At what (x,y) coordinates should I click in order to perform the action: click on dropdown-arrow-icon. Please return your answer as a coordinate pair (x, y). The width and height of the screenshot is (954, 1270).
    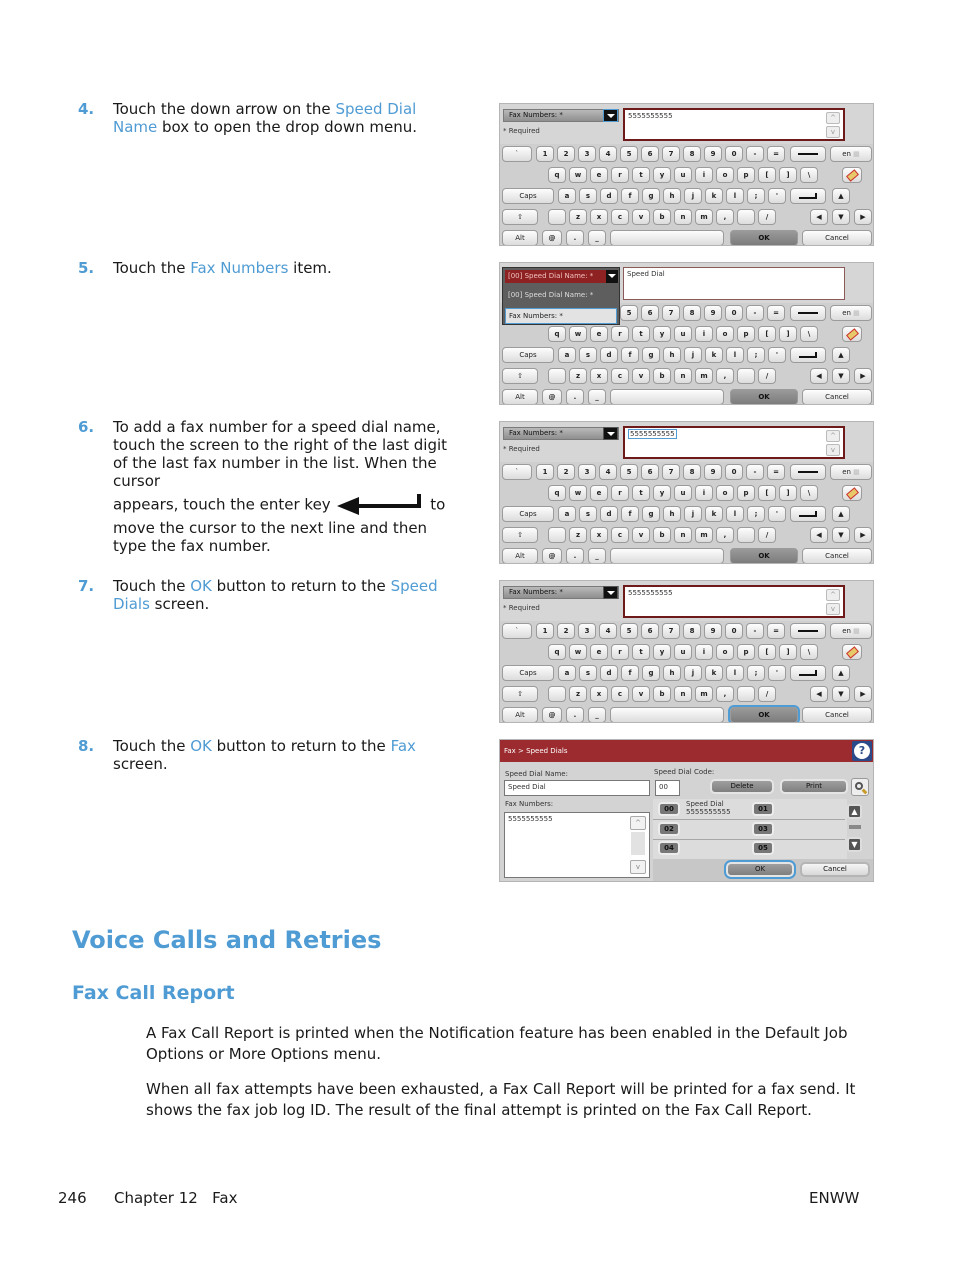
    Looking at the image, I should click on (610, 115).